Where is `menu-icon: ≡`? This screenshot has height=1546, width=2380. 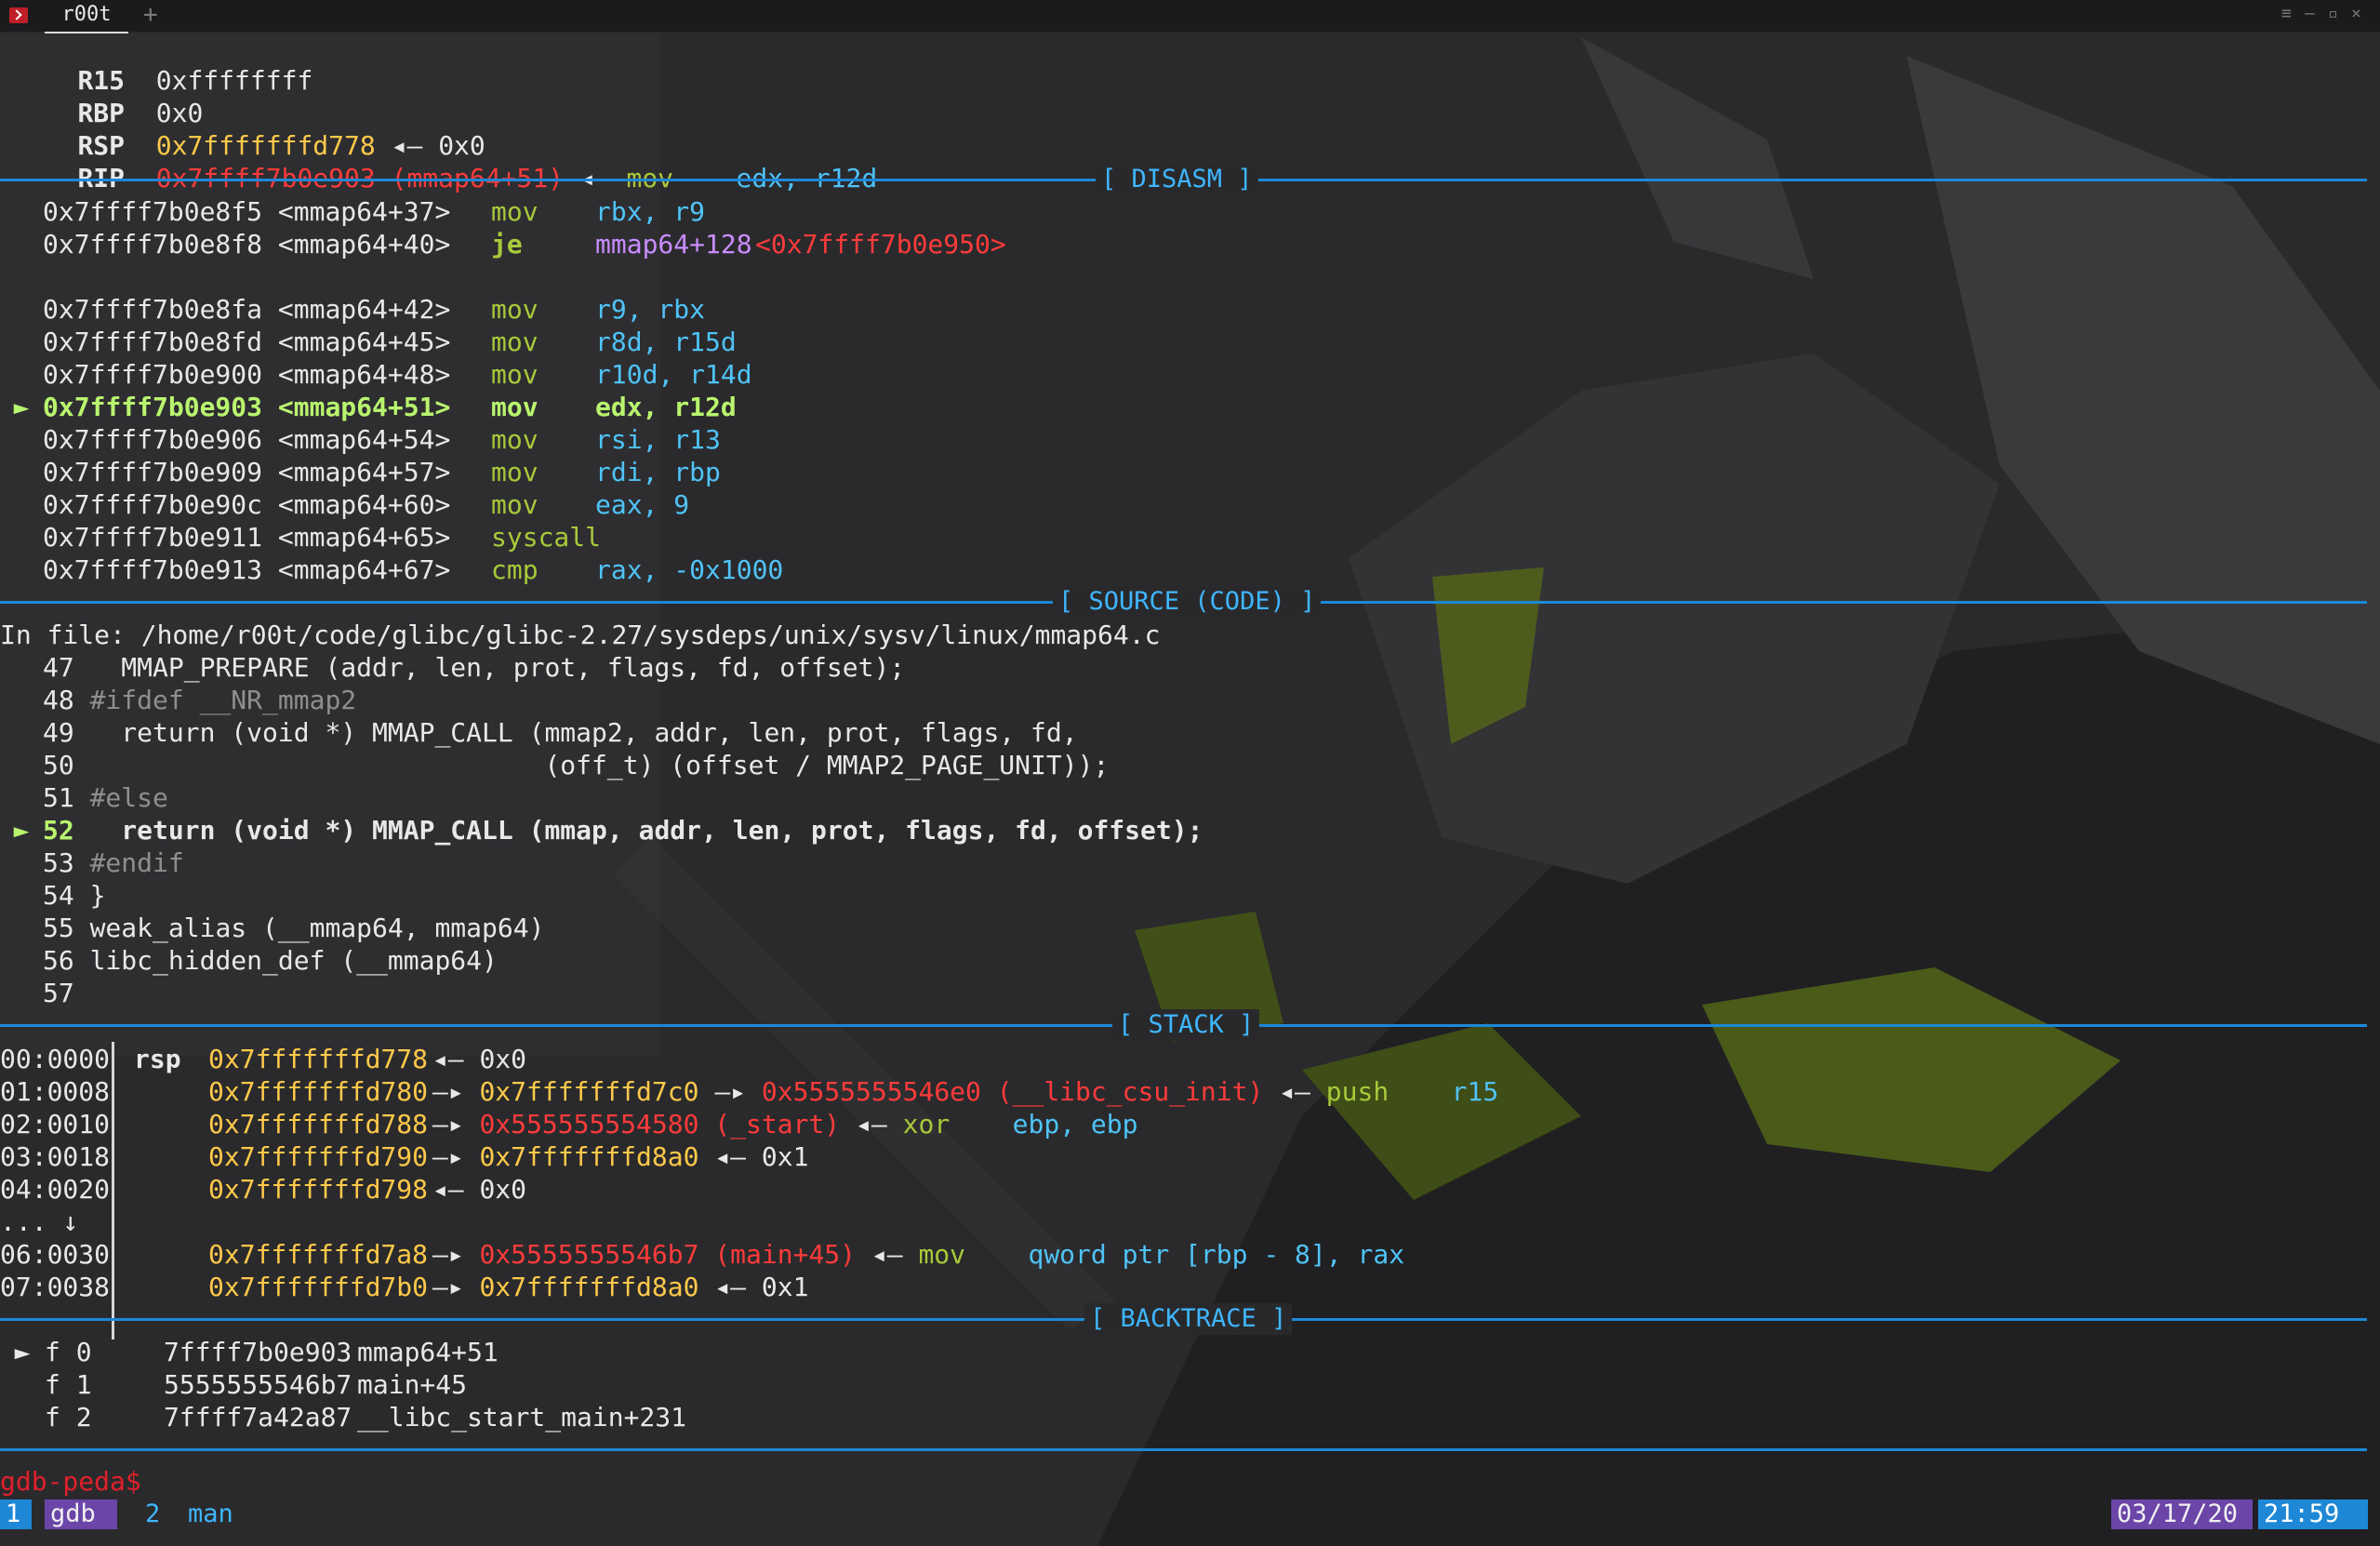 menu-icon: ≡ is located at coordinates (2286, 13).